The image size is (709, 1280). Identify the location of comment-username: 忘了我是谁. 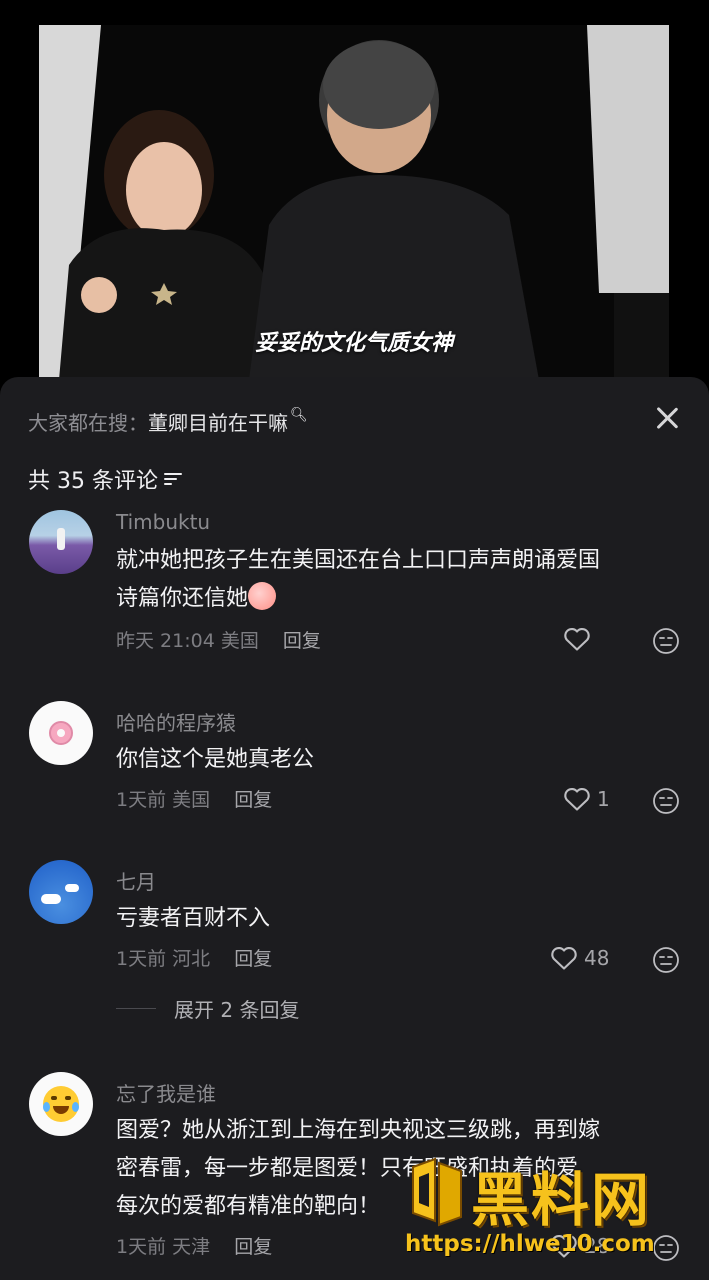
(166, 1092).